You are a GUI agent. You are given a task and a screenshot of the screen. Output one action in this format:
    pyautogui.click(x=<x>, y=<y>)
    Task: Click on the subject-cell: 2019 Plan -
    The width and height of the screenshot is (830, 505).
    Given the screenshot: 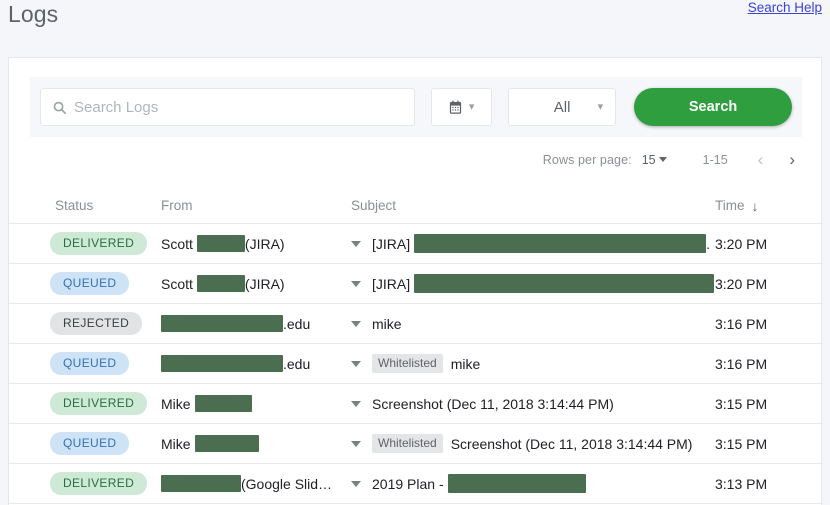 What is the action you would take?
    pyautogui.click(x=533, y=483)
    